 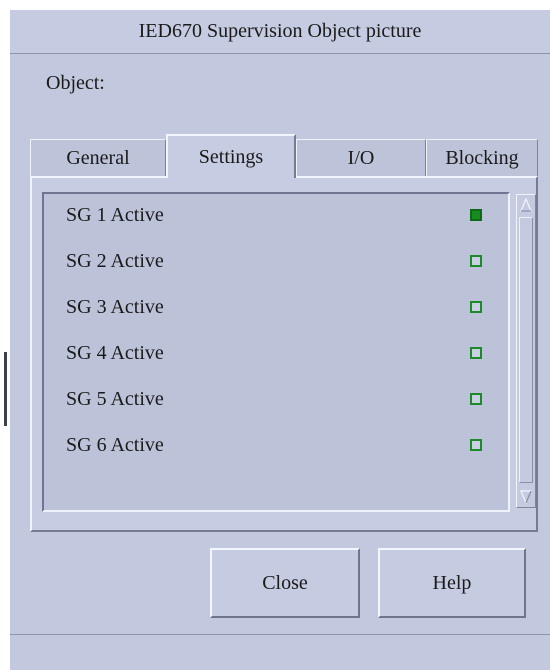 I want to click on list-item-label: SG 2 Active, so click(x=115, y=260).